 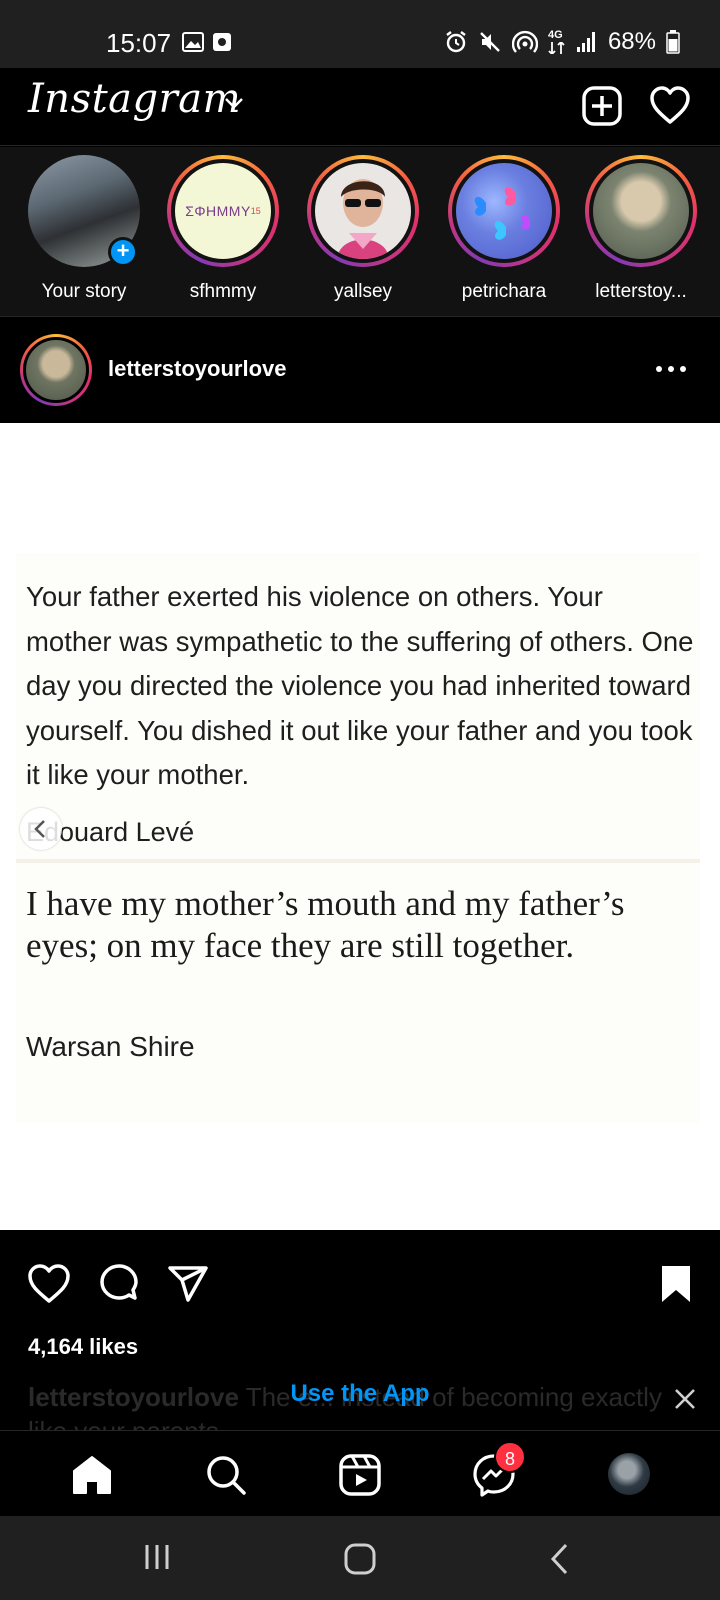 What do you see at coordinates (134, 99) in the screenshot?
I see `instagram-logo: Instagram` at bounding box center [134, 99].